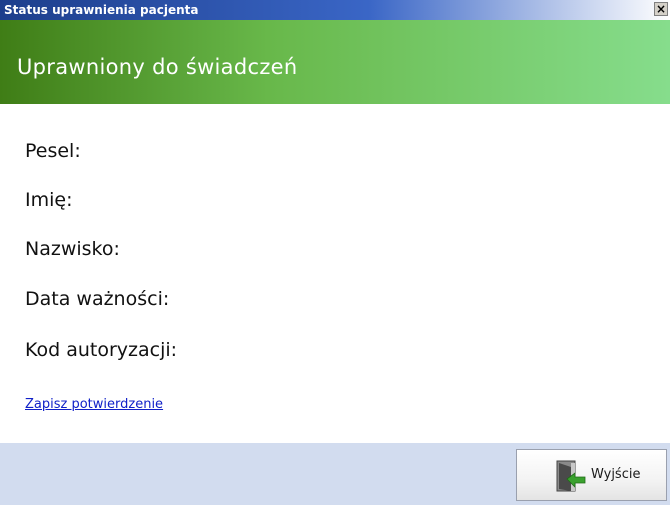 The height and width of the screenshot is (505, 670). Describe the element at coordinates (335, 10) in the screenshot. I see `window-titlebar: Status uprawnienia pacjenta ×` at that location.